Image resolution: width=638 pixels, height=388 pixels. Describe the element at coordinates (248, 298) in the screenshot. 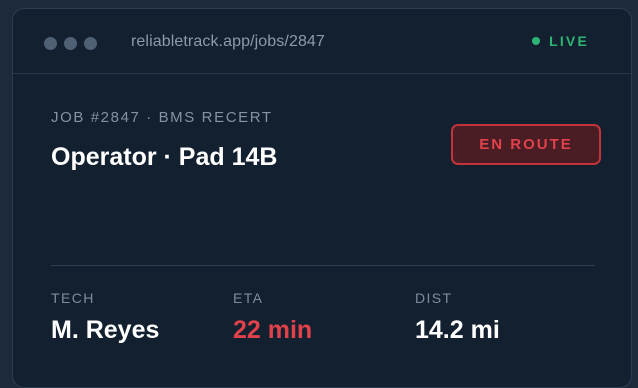

I see `stat-eta-label: ETA` at that location.